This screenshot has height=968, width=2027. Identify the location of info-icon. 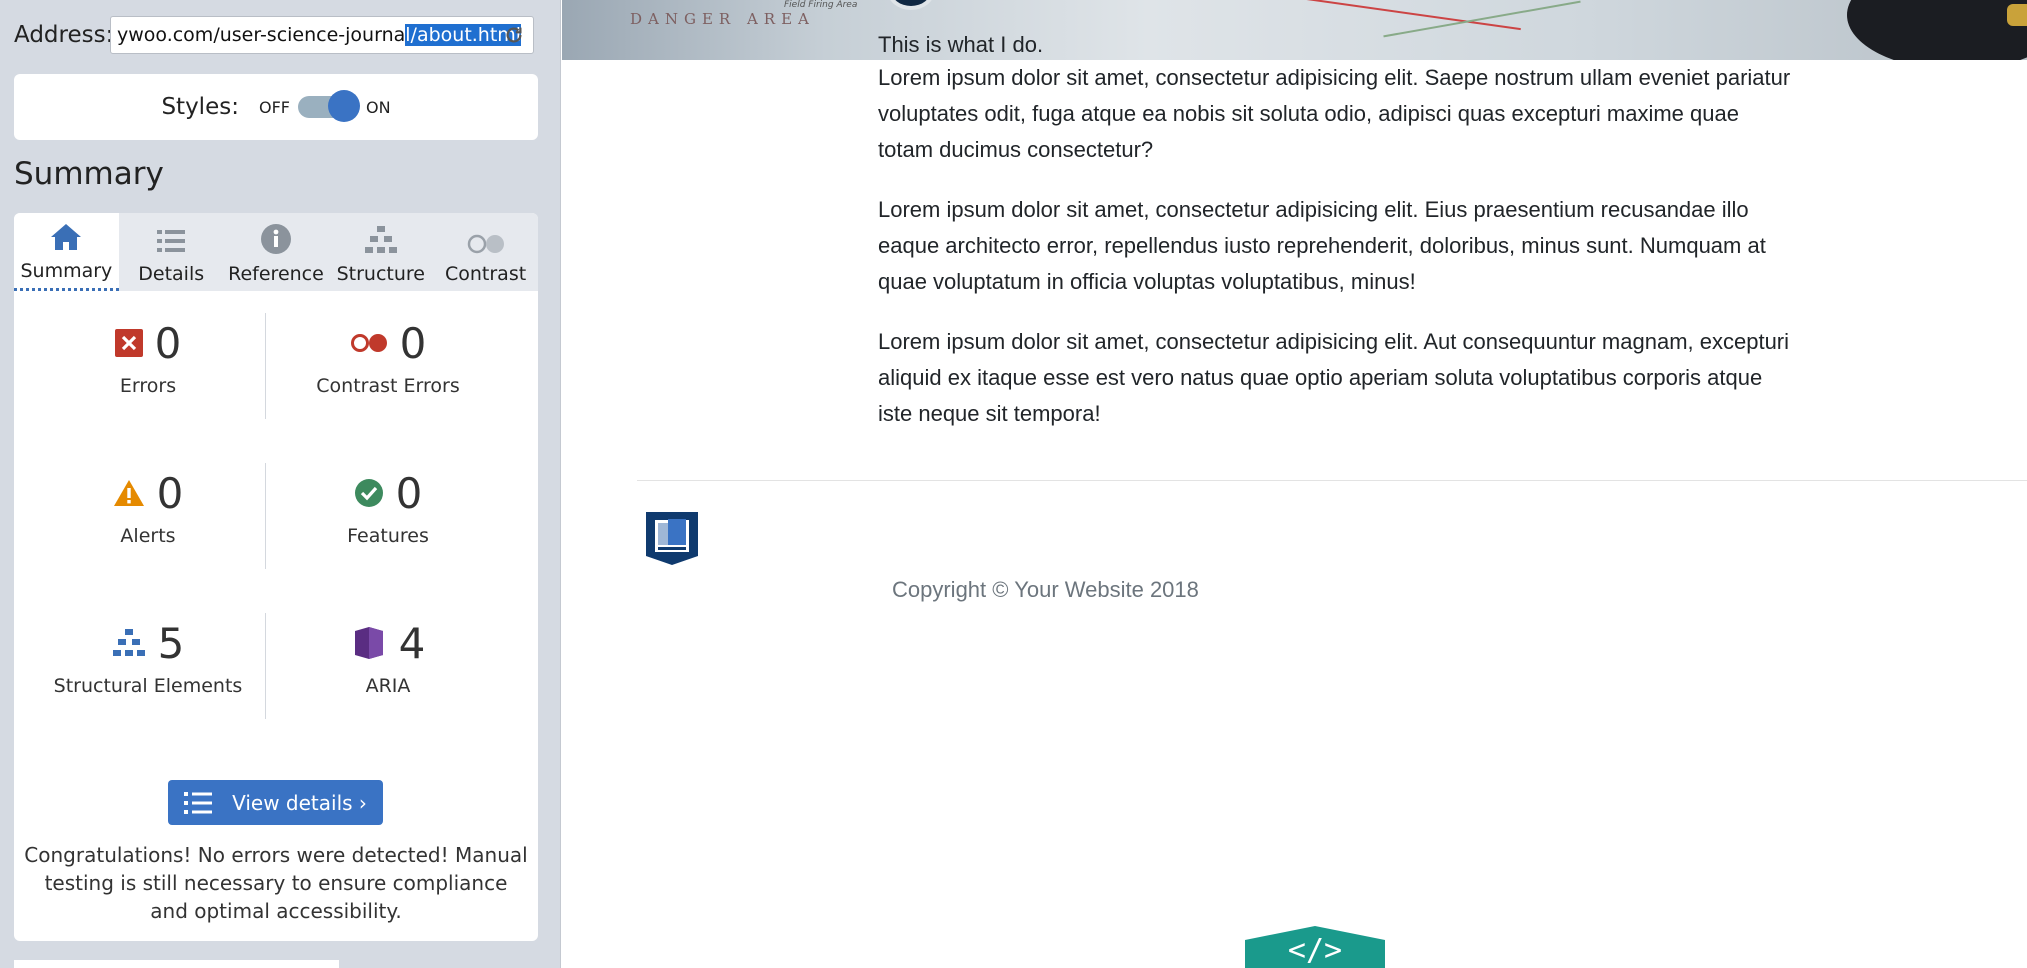
(275, 239).